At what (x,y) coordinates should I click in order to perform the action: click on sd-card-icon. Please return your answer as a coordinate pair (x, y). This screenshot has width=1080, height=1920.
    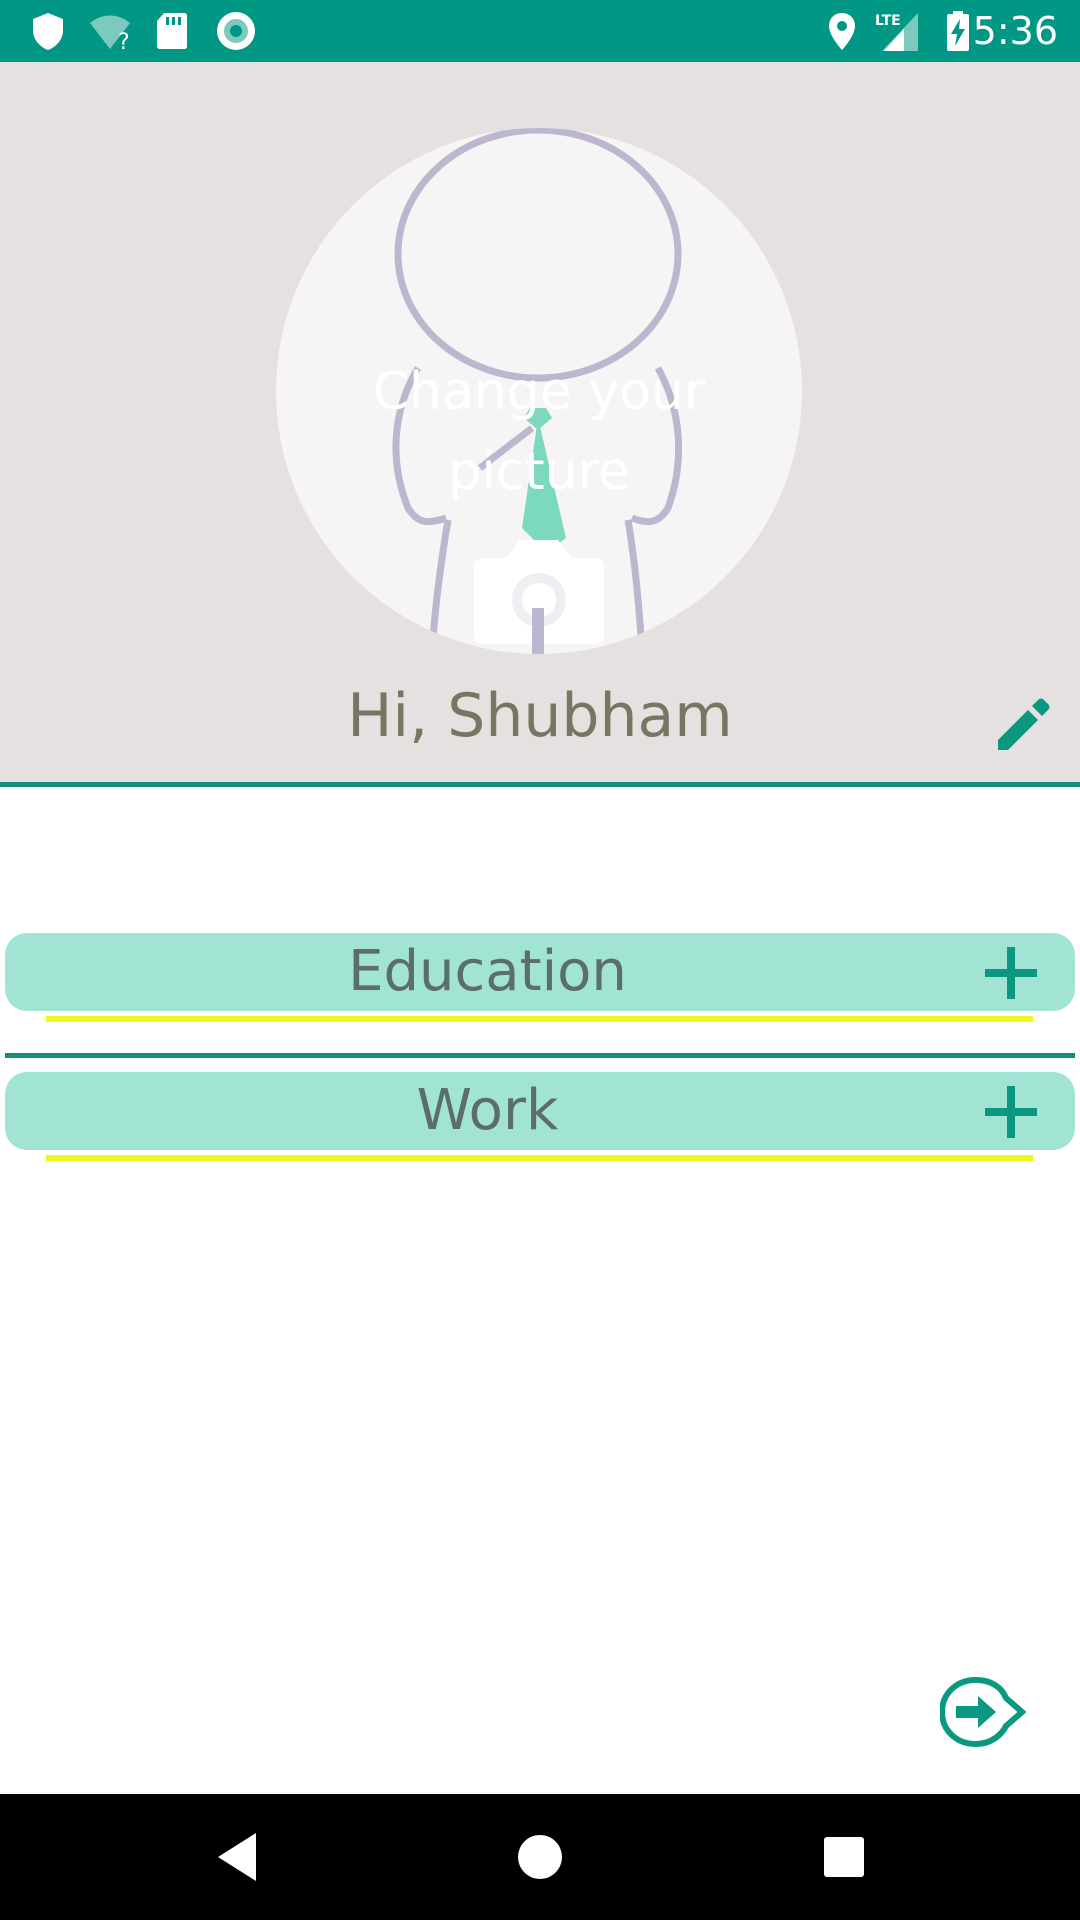
    Looking at the image, I should click on (172, 31).